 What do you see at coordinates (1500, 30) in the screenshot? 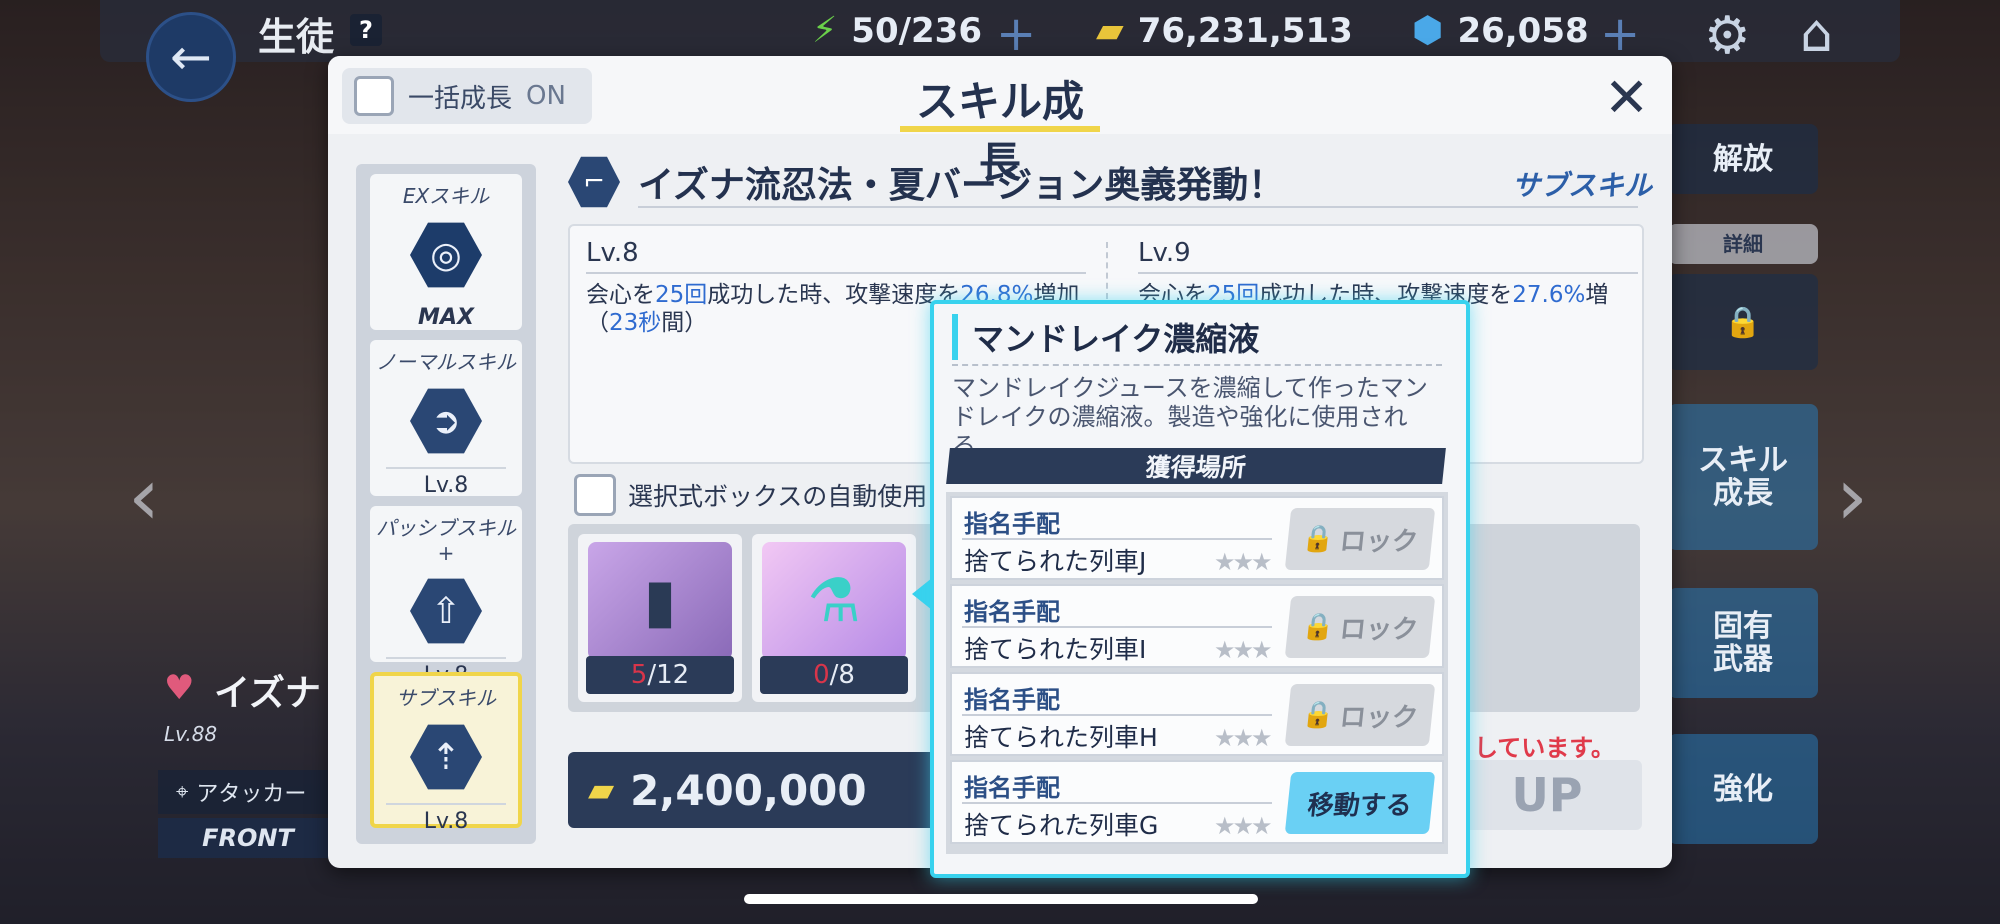
I see `pyroxene-counter: ⬢ 26,058` at bounding box center [1500, 30].